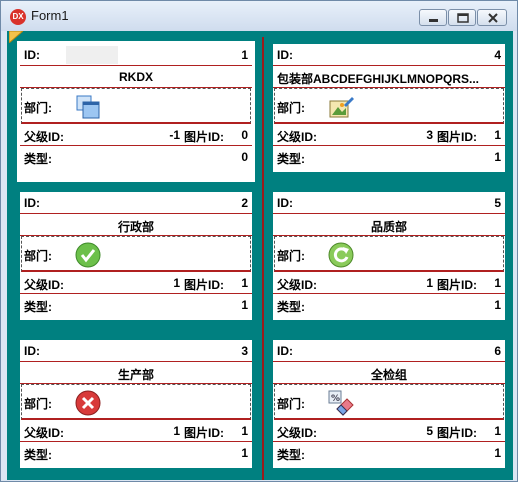 The image size is (520, 484). Describe the element at coordinates (136, 55) in the screenshot. I see `id-row: ID: 1` at that location.